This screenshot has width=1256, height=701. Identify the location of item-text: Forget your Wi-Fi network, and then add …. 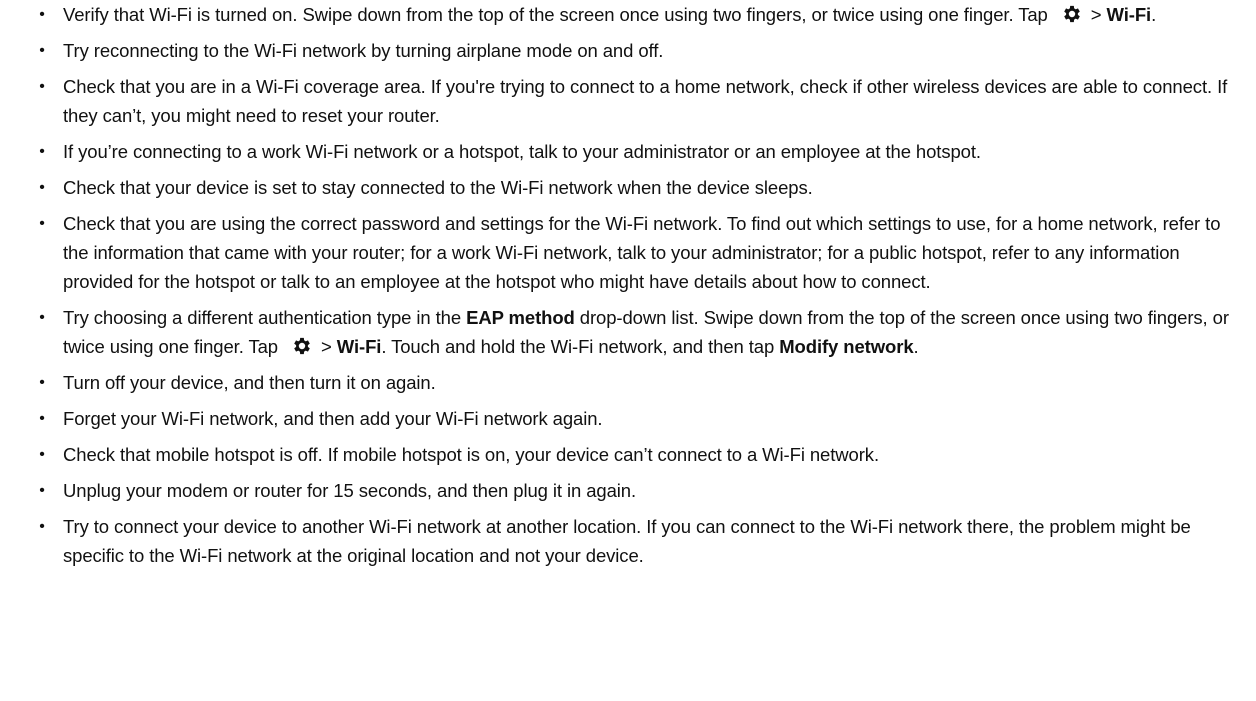
(333, 418).